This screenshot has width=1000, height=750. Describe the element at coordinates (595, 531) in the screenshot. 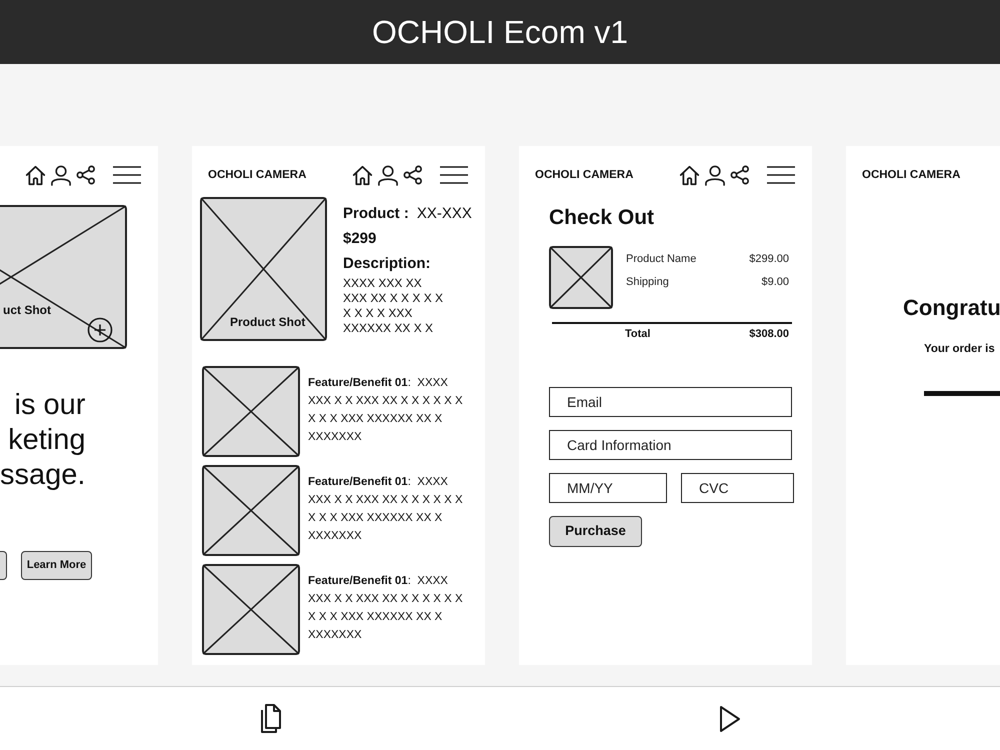

I see `purchase-button: Purchase` at that location.